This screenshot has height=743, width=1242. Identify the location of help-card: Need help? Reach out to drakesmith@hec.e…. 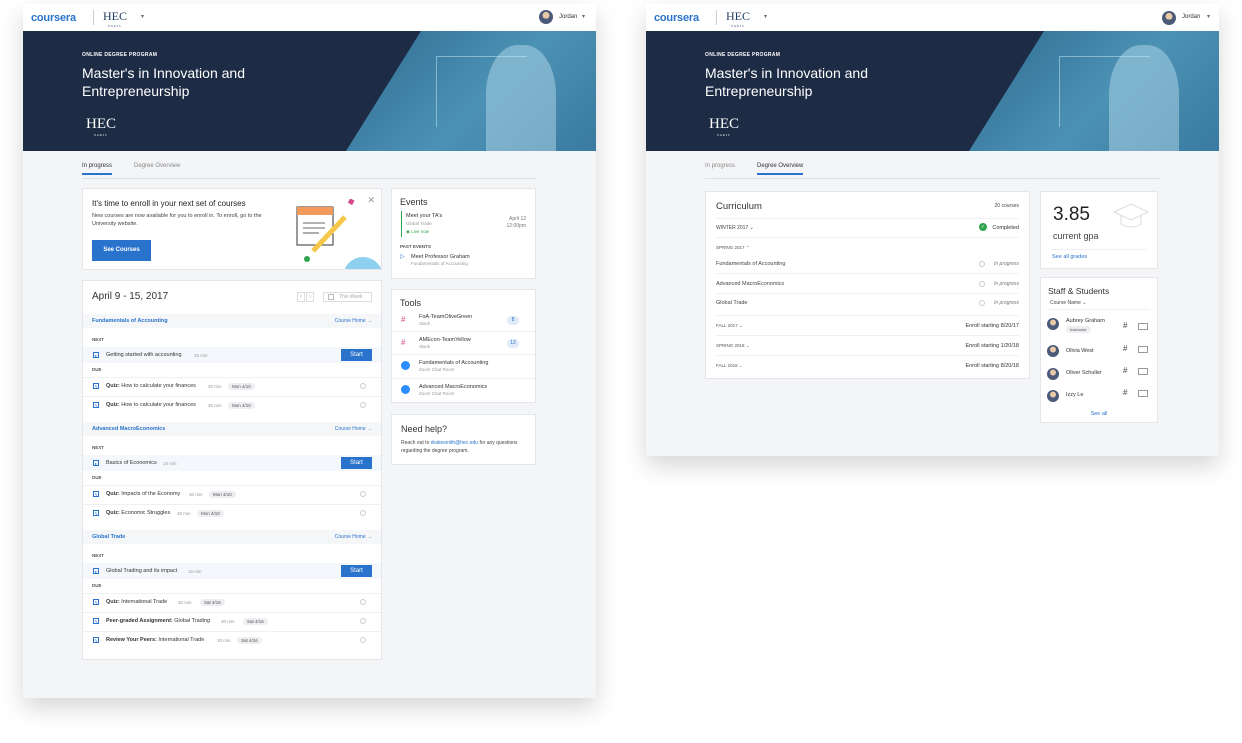
(463, 439).